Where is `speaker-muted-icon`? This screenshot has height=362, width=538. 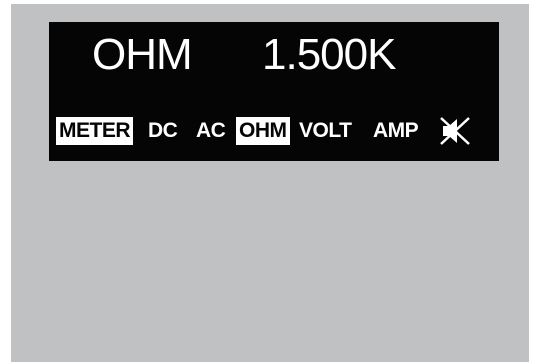 speaker-muted-icon is located at coordinates (455, 131).